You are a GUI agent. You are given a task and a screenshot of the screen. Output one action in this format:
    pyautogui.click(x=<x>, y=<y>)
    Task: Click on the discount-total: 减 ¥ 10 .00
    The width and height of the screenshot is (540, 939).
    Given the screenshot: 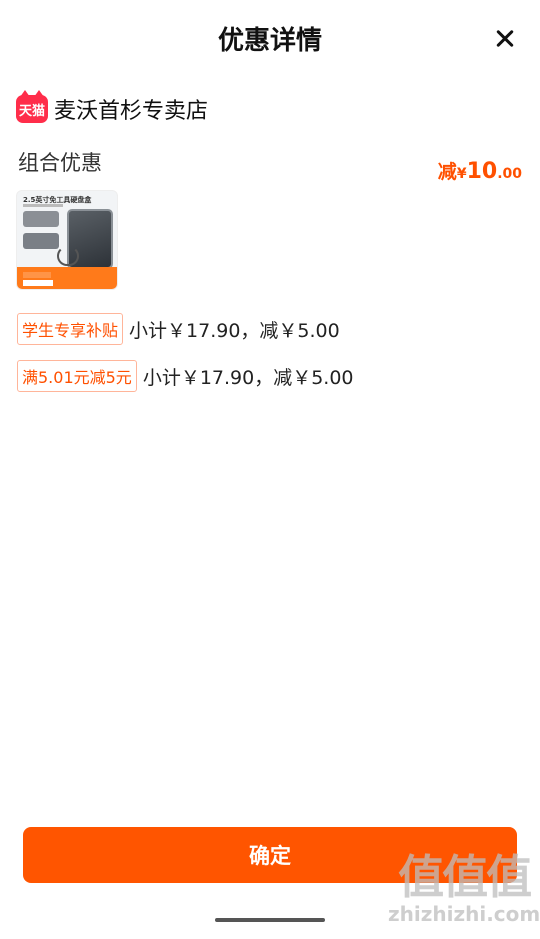 What is the action you would take?
    pyautogui.click(x=480, y=170)
    